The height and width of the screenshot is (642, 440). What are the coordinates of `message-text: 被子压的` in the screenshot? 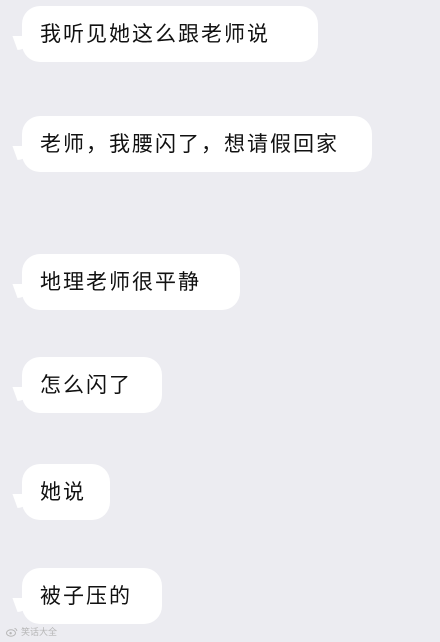 It's located at (86, 596).